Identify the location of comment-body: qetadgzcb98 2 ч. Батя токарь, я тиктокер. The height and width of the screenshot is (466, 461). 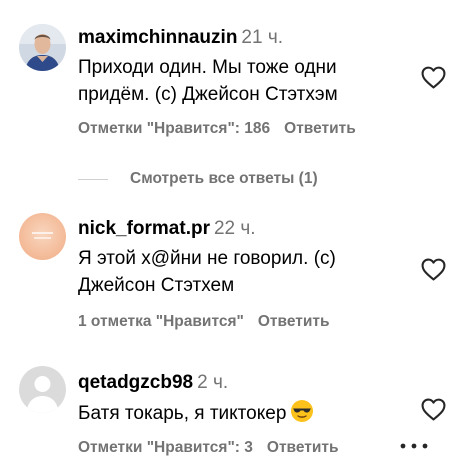
(238, 399).